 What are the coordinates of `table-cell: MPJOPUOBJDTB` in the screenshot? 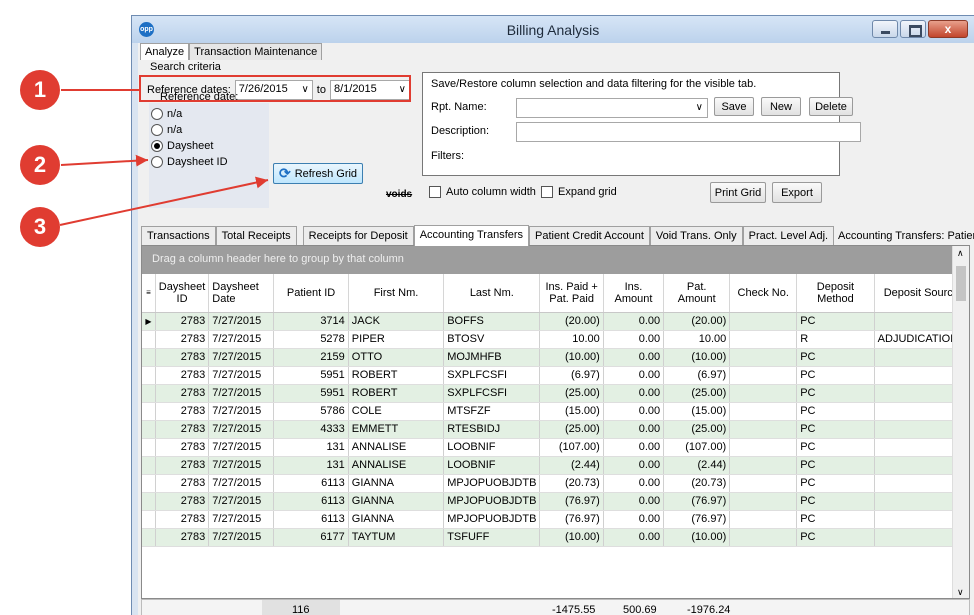 It's located at (492, 483).